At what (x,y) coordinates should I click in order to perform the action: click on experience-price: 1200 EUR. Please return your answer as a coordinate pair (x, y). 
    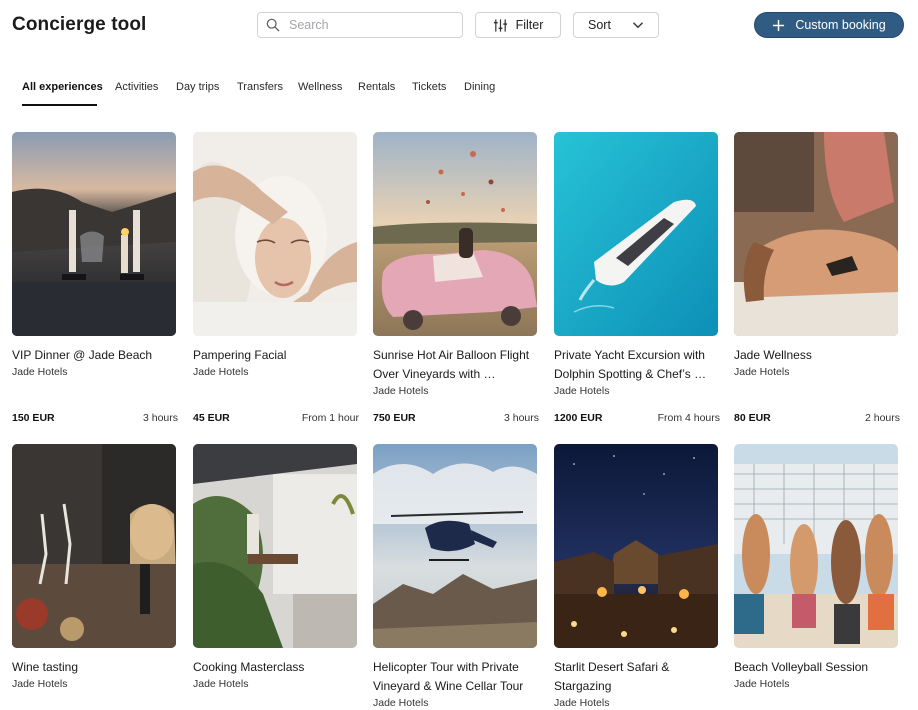
    Looking at the image, I should click on (578, 418).